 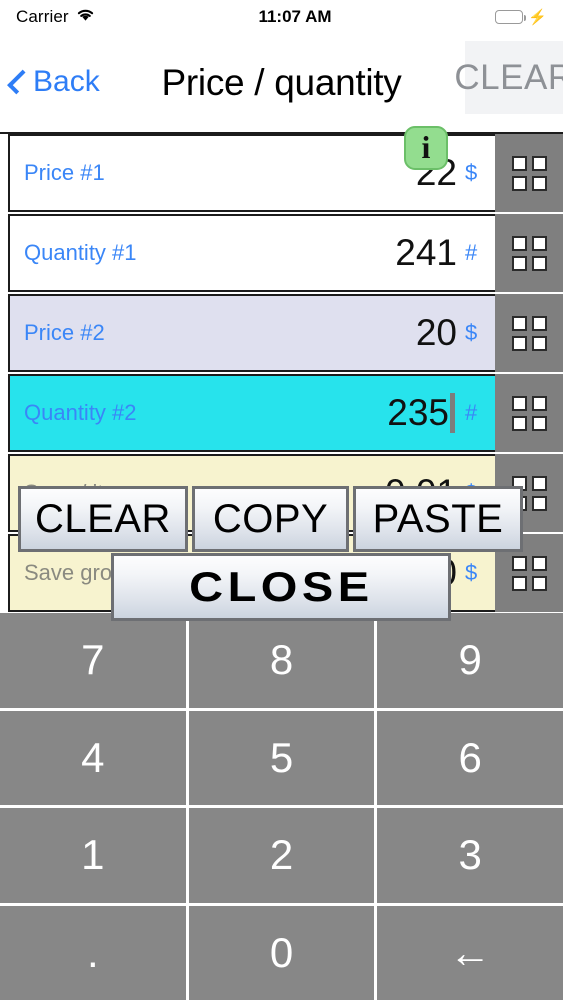 I want to click on field-label: Price #1, so click(x=64, y=172).